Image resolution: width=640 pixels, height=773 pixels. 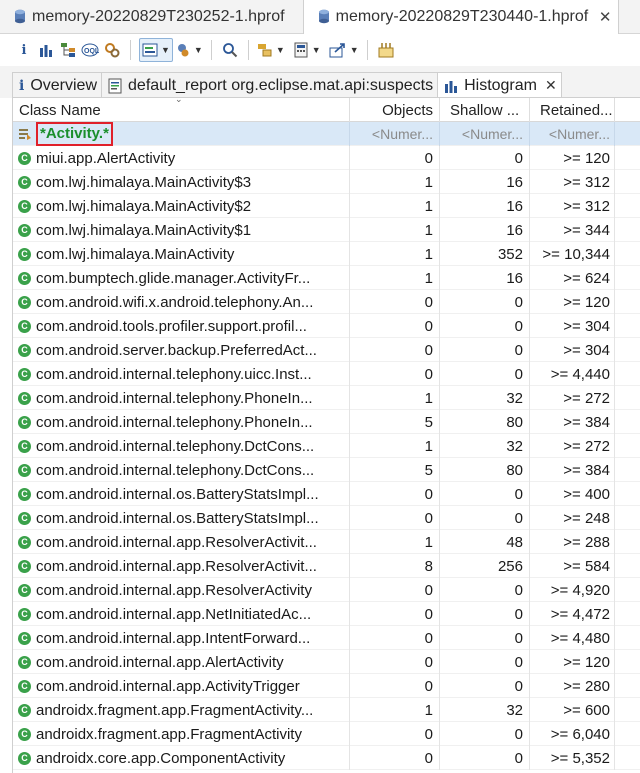 What do you see at coordinates (344, 50) in the screenshot?
I see `export-button: ▼` at bounding box center [344, 50].